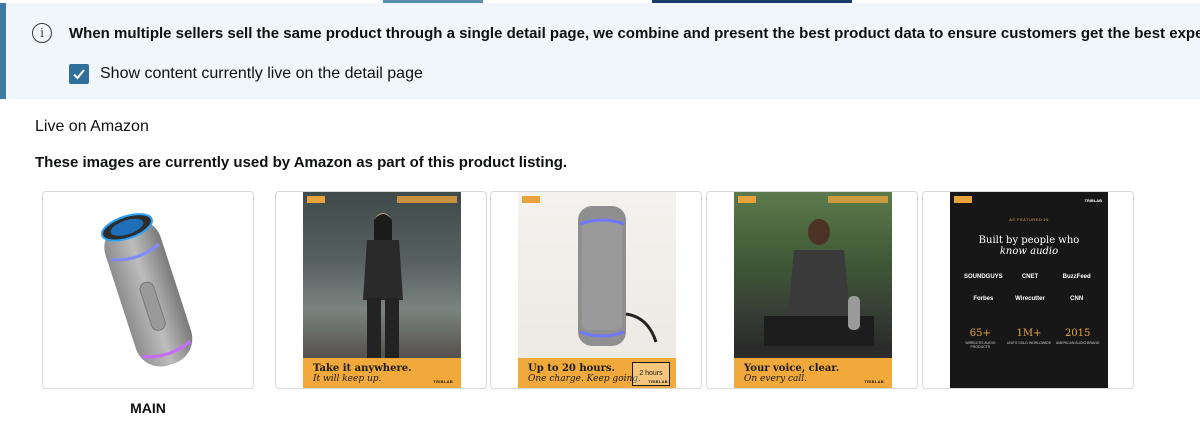 This screenshot has height=432, width=1200. Describe the element at coordinates (1029, 251) in the screenshot. I see `press-subline: know audio` at that location.